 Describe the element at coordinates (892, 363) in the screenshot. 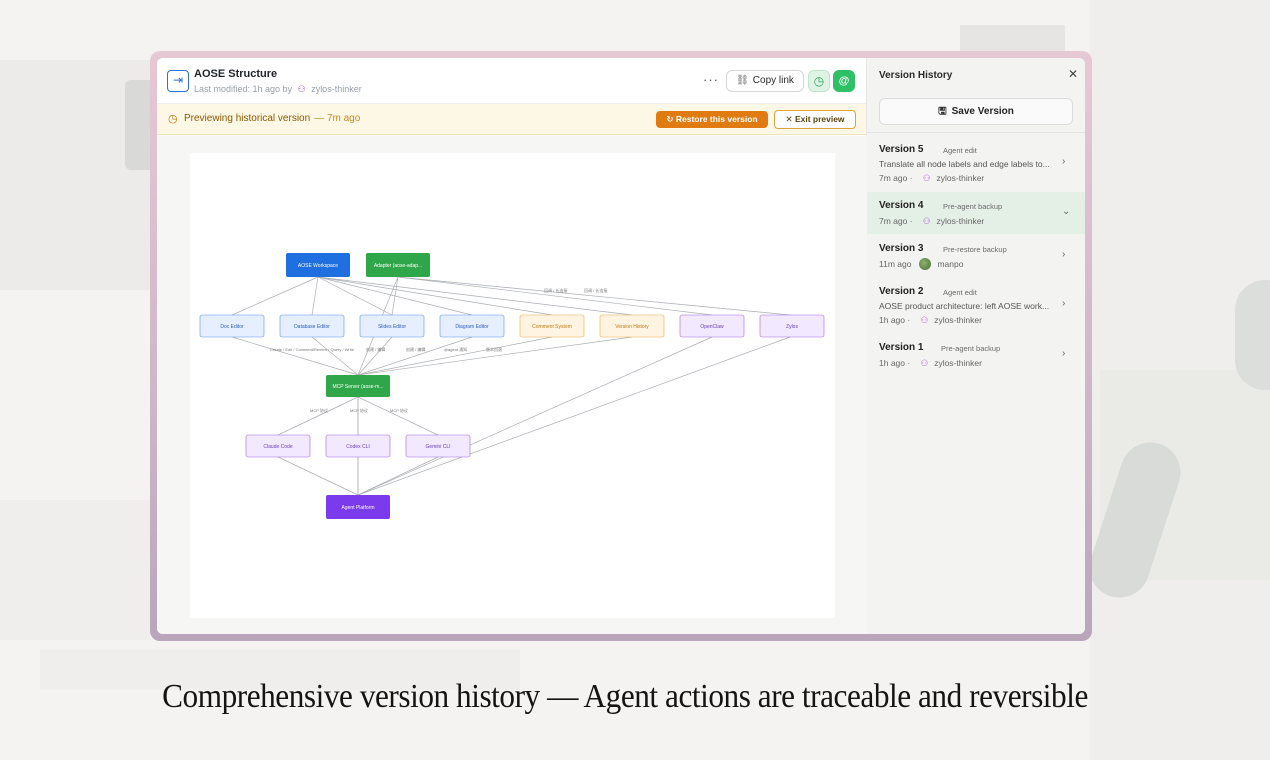

I see `version-time: 1h ago` at that location.